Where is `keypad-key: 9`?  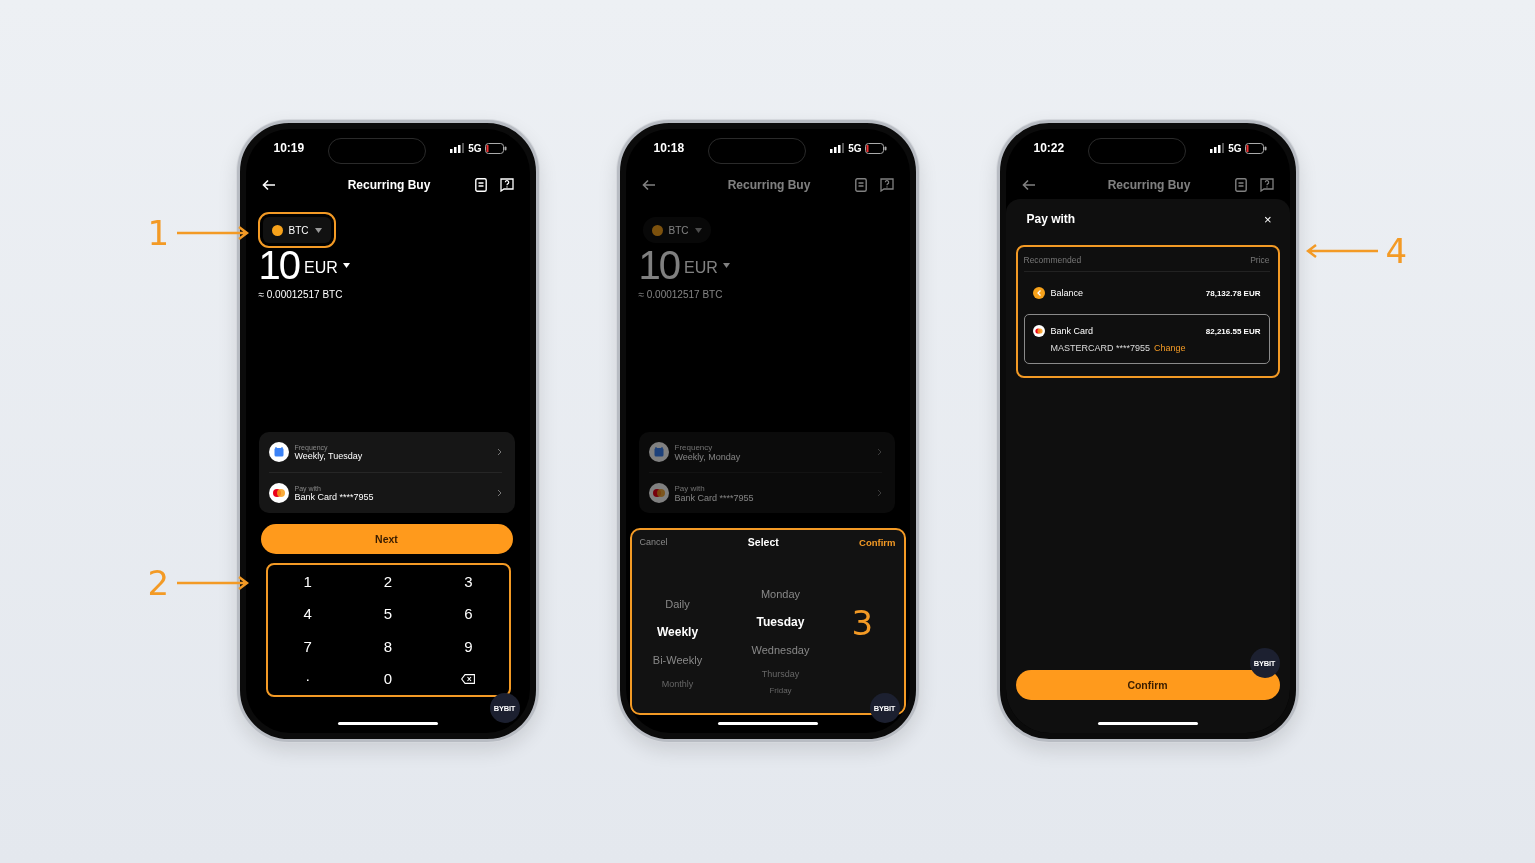 keypad-key: 9 is located at coordinates (468, 646).